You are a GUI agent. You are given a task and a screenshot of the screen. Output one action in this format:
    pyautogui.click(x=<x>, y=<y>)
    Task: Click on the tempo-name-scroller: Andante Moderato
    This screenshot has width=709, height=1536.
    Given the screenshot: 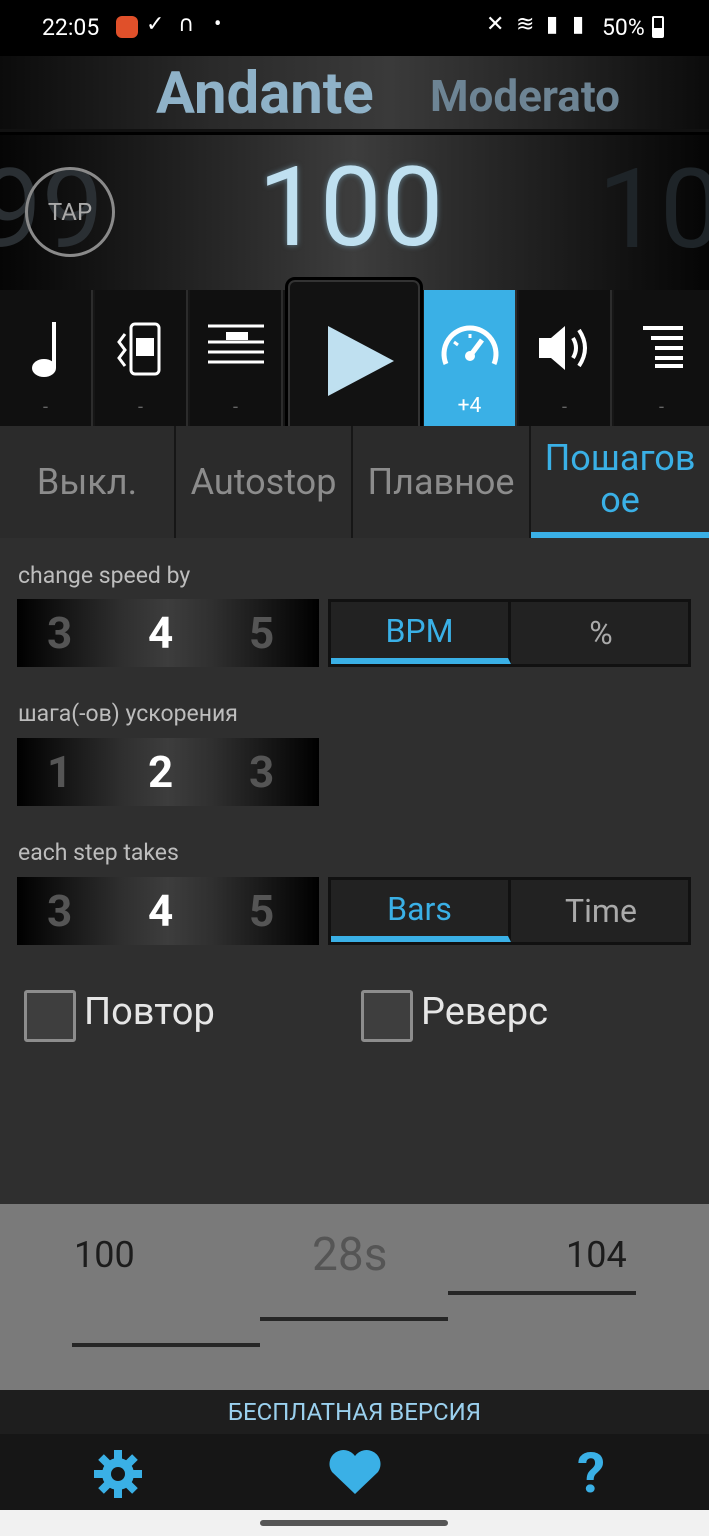 What is the action you would take?
    pyautogui.click(x=354, y=94)
    